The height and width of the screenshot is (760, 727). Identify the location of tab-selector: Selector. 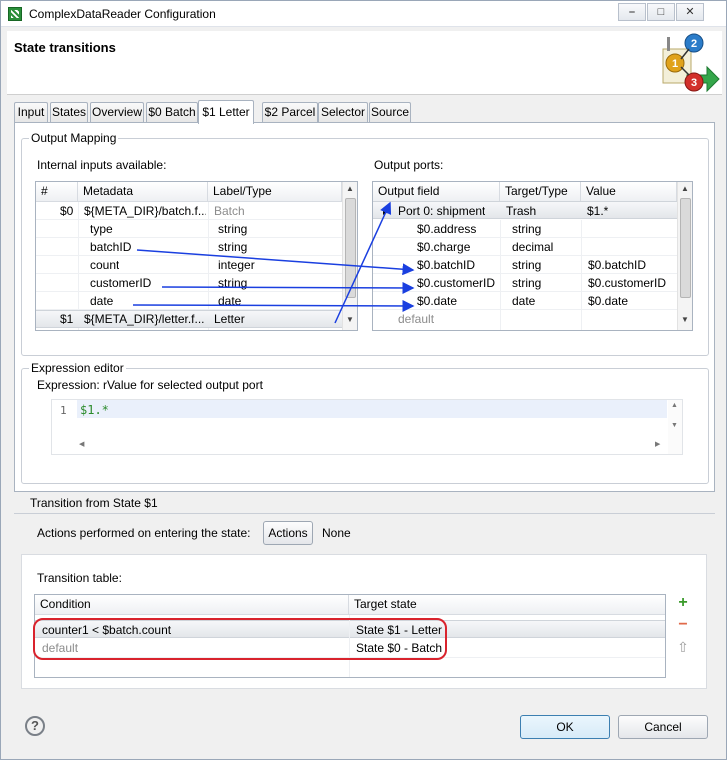
(343, 112).